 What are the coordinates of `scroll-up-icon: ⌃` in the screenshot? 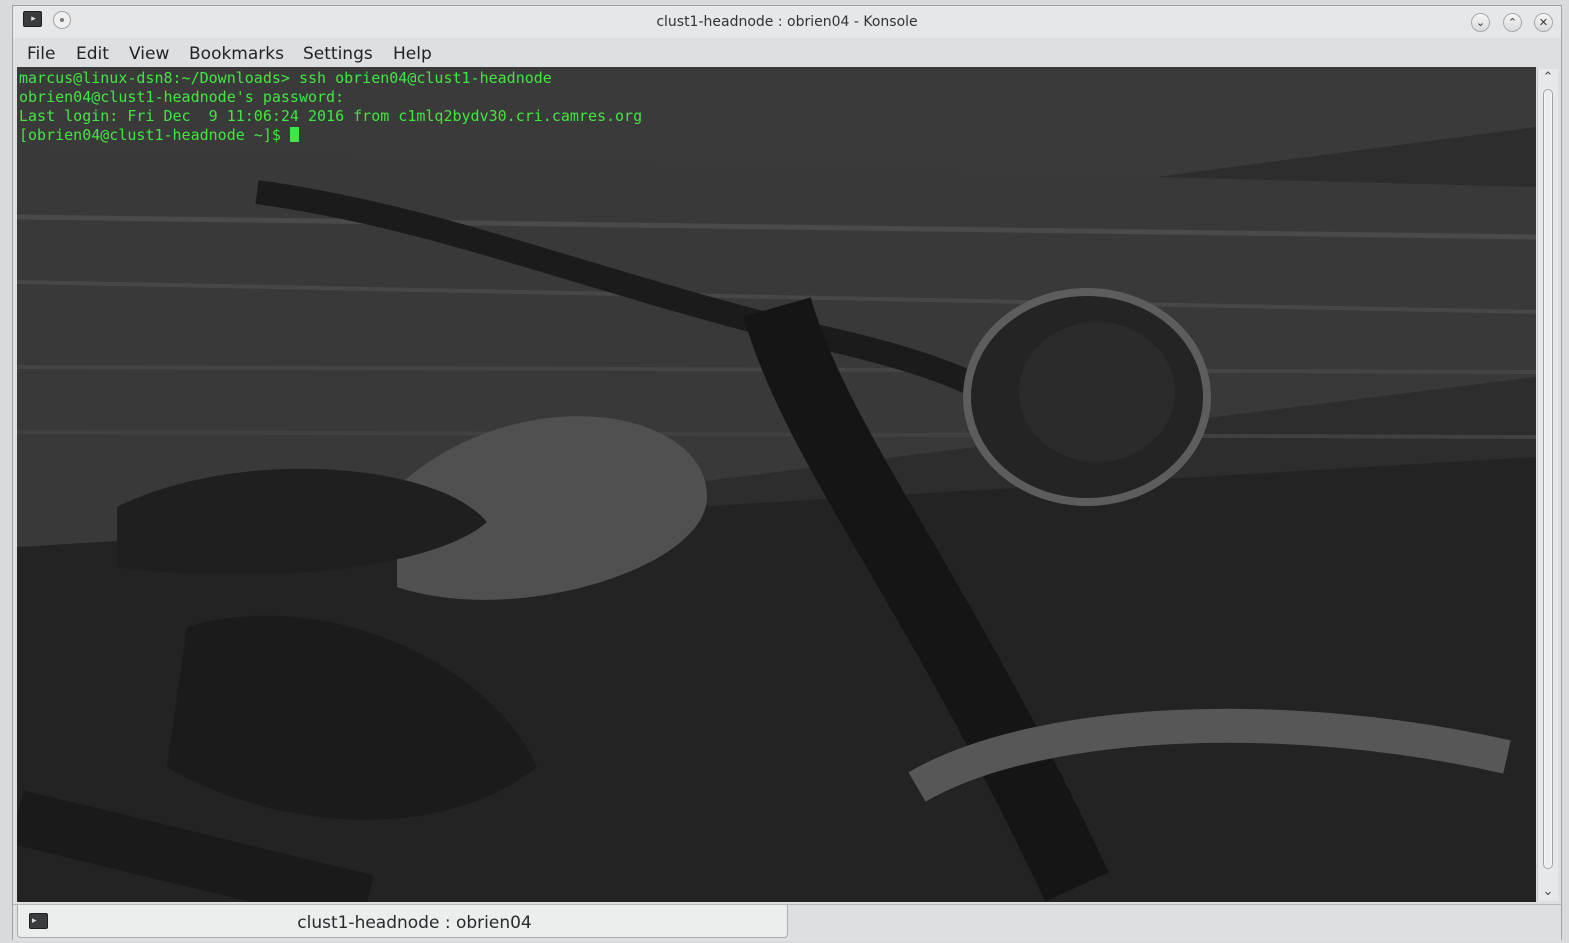 It's located at (1548, 78).